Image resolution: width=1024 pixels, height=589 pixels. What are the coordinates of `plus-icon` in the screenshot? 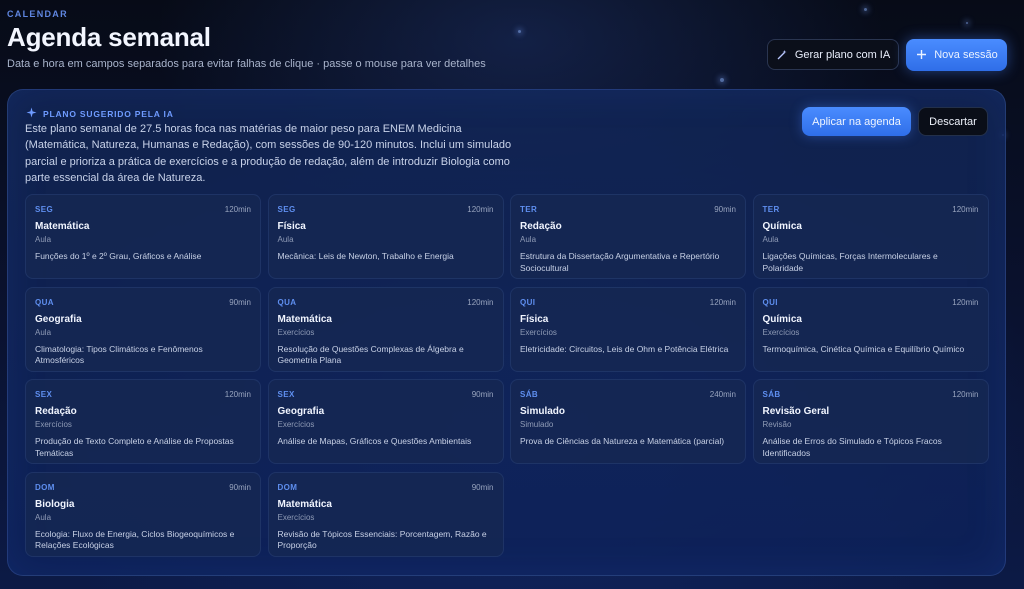 It's located at (921, 55).